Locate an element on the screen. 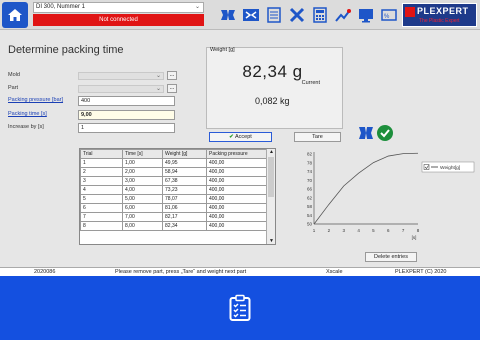 This screenshot has width=480, height=340. mold-select: ⌄ is located at coordinates (121, 76).